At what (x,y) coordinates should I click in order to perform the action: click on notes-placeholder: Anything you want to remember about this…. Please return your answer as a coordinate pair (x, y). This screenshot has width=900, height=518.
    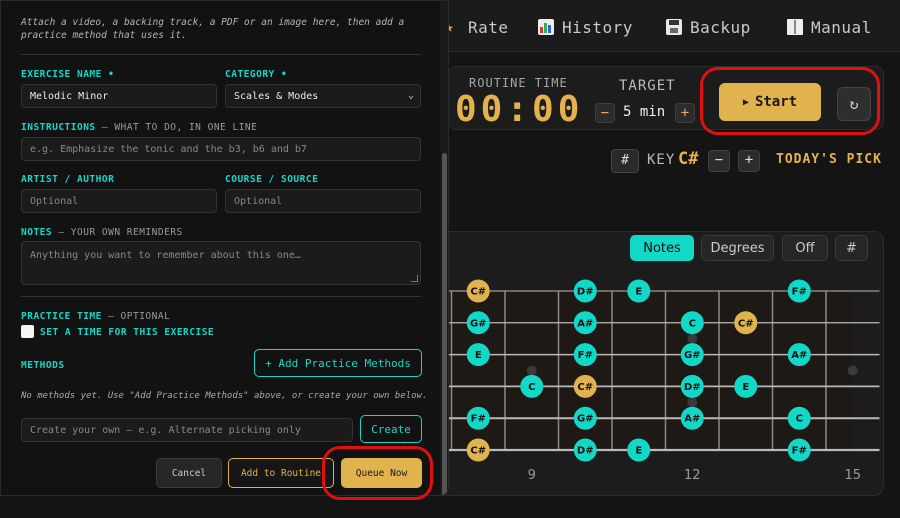
    Looking at the image, I should click on (165, 255).